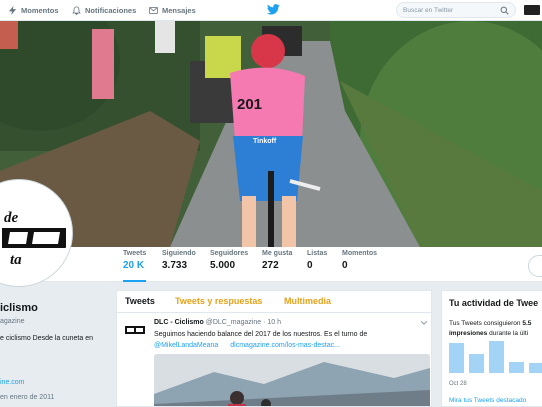  I want to click on lightning-icon, so click(12, 10).